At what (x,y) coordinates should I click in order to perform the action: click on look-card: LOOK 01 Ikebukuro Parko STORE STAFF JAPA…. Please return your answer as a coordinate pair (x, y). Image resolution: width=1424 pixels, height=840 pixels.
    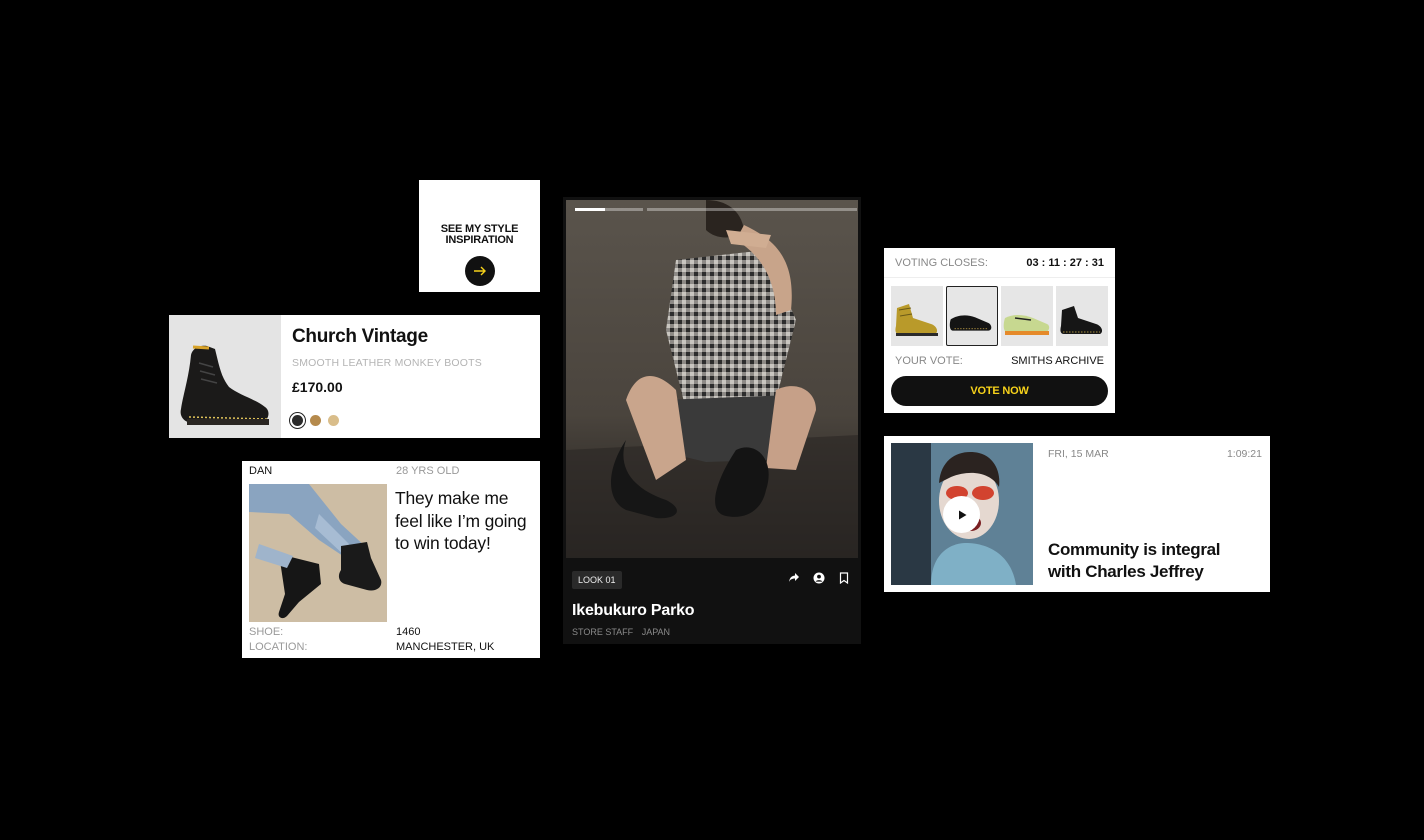
    Looking at the image, I should click on (712, 420).